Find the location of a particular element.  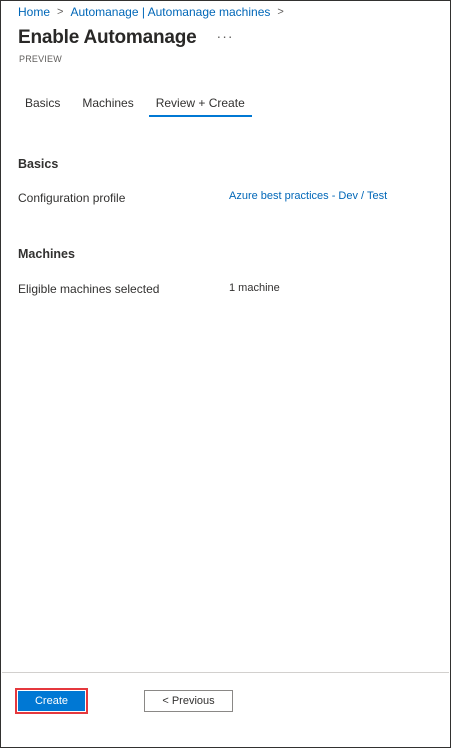

previous-button: < Previous is located at coordinates (188, 701).